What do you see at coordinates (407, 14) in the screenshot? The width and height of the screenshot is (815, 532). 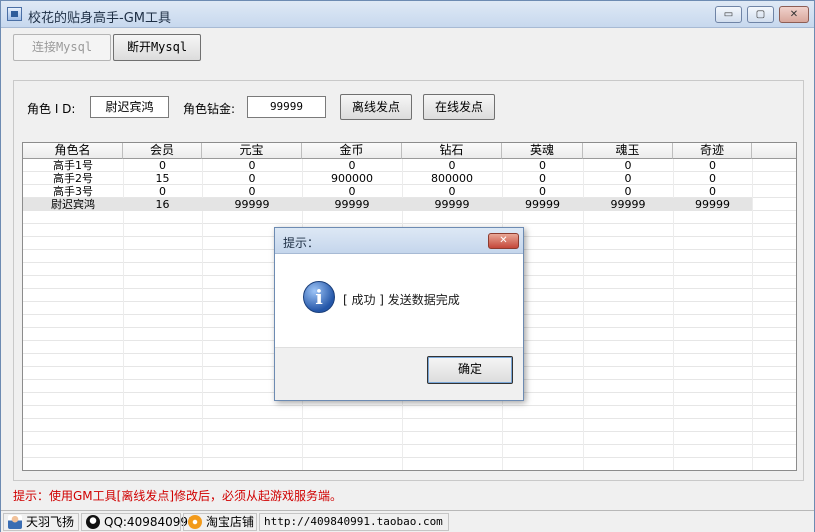 I see `title-bar: 校花的贴身高手-GM工具 ▭ ▢ ✕` at bounding box center [407, 14].